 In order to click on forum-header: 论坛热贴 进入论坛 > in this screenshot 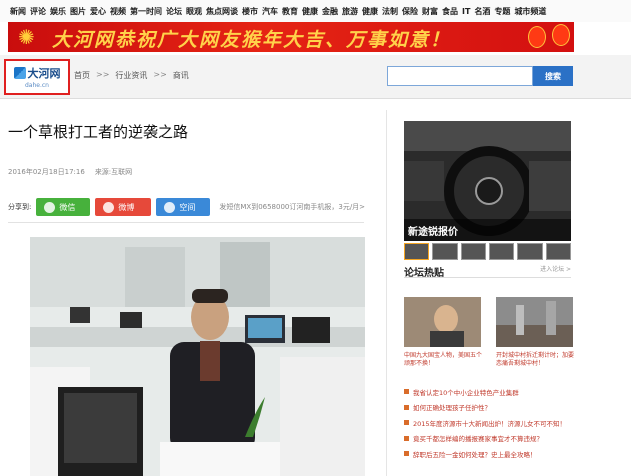, I will do `click(487, 271)`.